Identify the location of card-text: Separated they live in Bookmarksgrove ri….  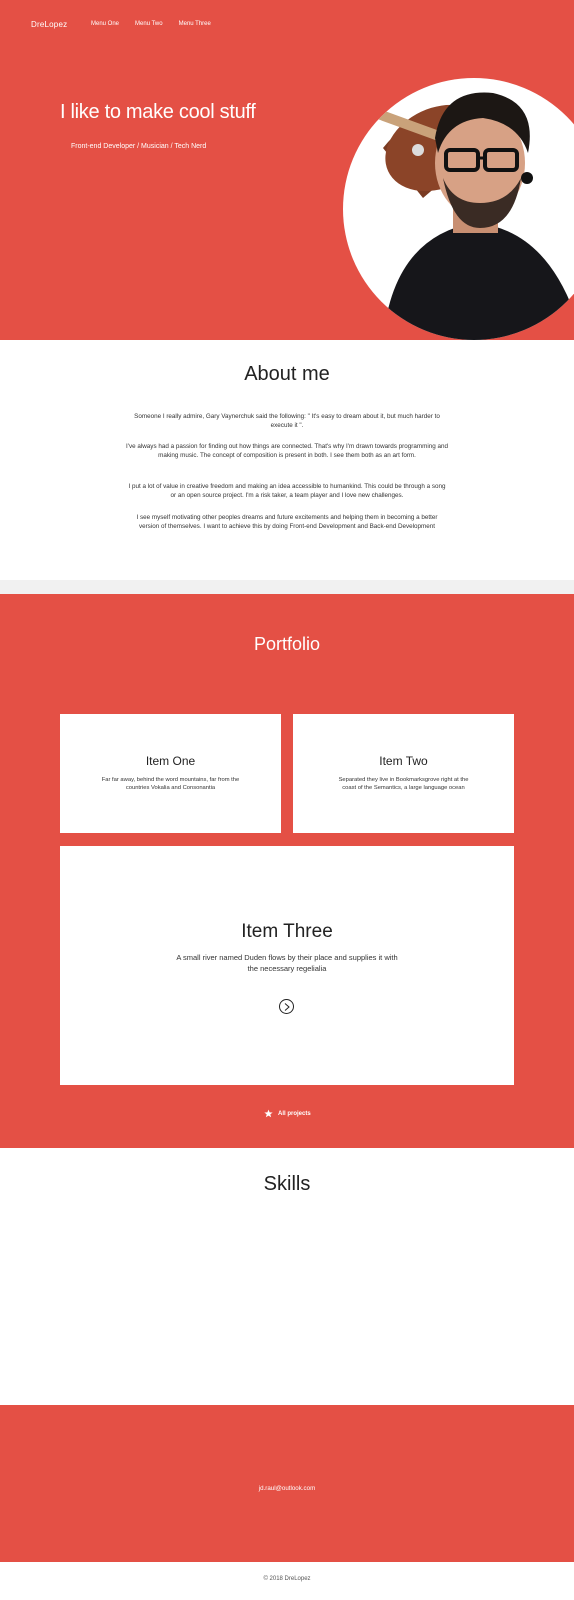
(403, 784).